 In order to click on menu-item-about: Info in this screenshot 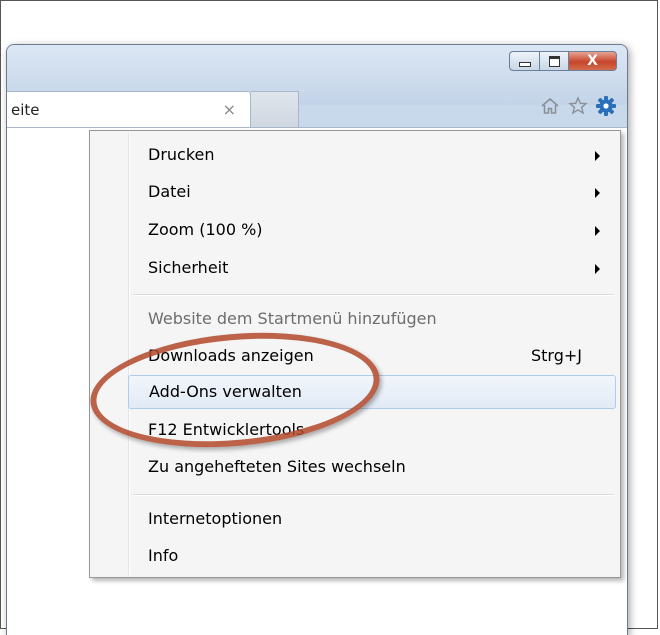, I will do `click(372, 556)`.